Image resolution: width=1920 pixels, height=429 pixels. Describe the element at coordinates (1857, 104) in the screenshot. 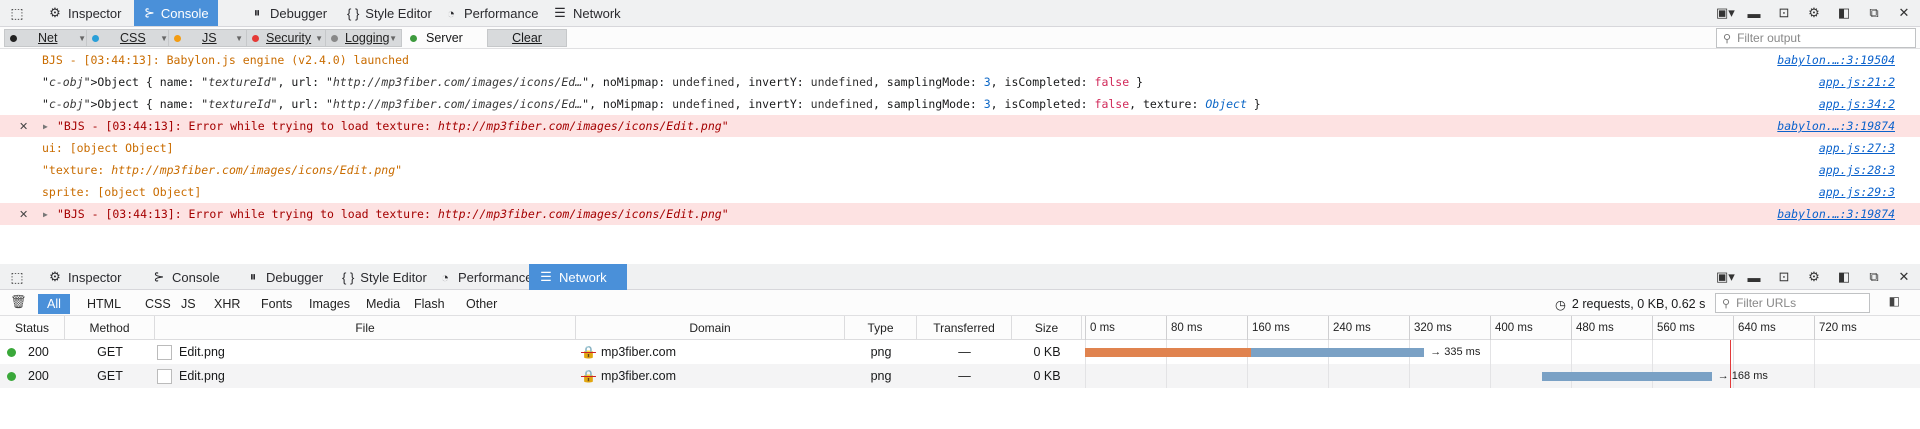

I see `source-location-link: app.js:34:2` at that location.